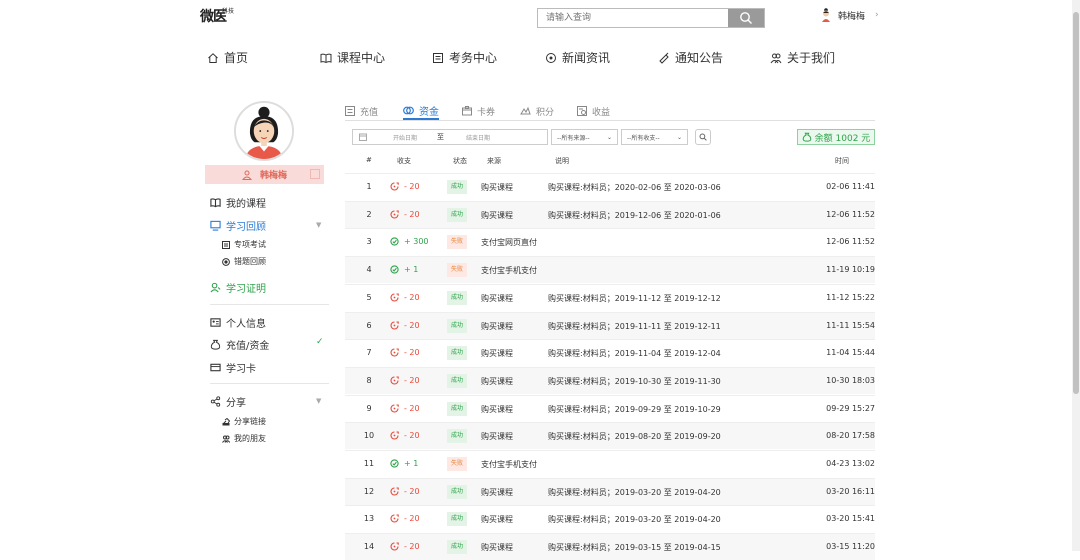  What do you see at coordinates (601, 112) in the screenshot?
I see `tab-label: 收益` at bounding box center [601, 112].